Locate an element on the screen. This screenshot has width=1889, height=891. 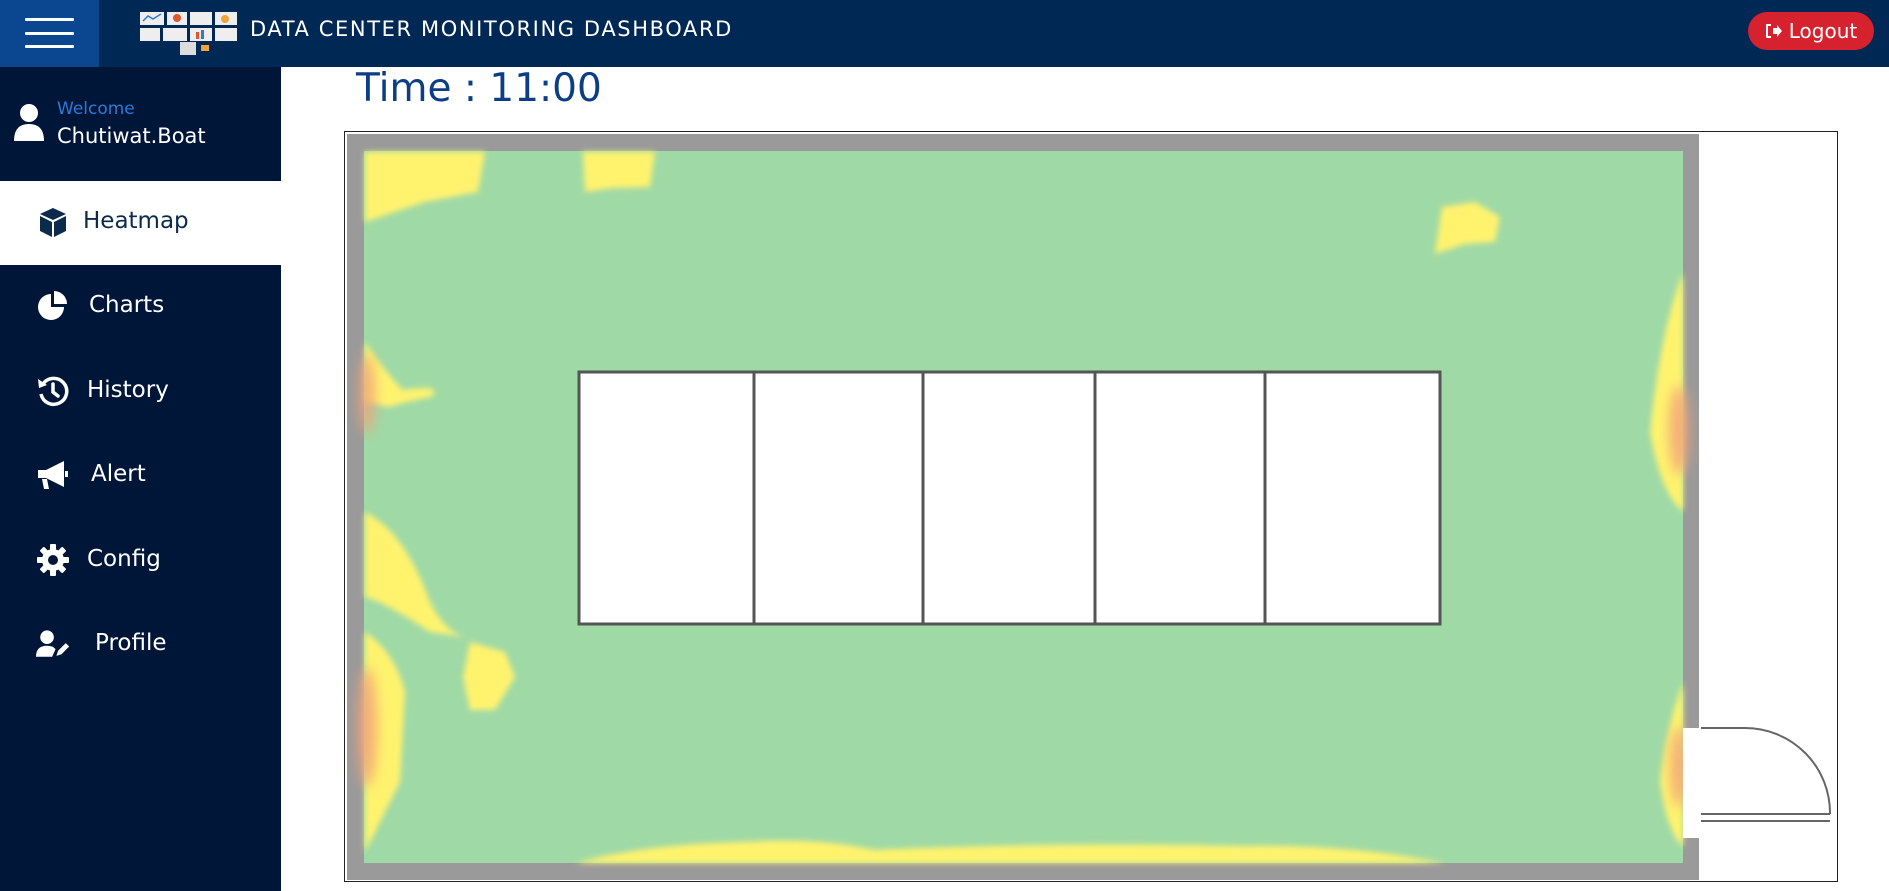
welcome-text: Welcome is located at coordinates (96, 109).